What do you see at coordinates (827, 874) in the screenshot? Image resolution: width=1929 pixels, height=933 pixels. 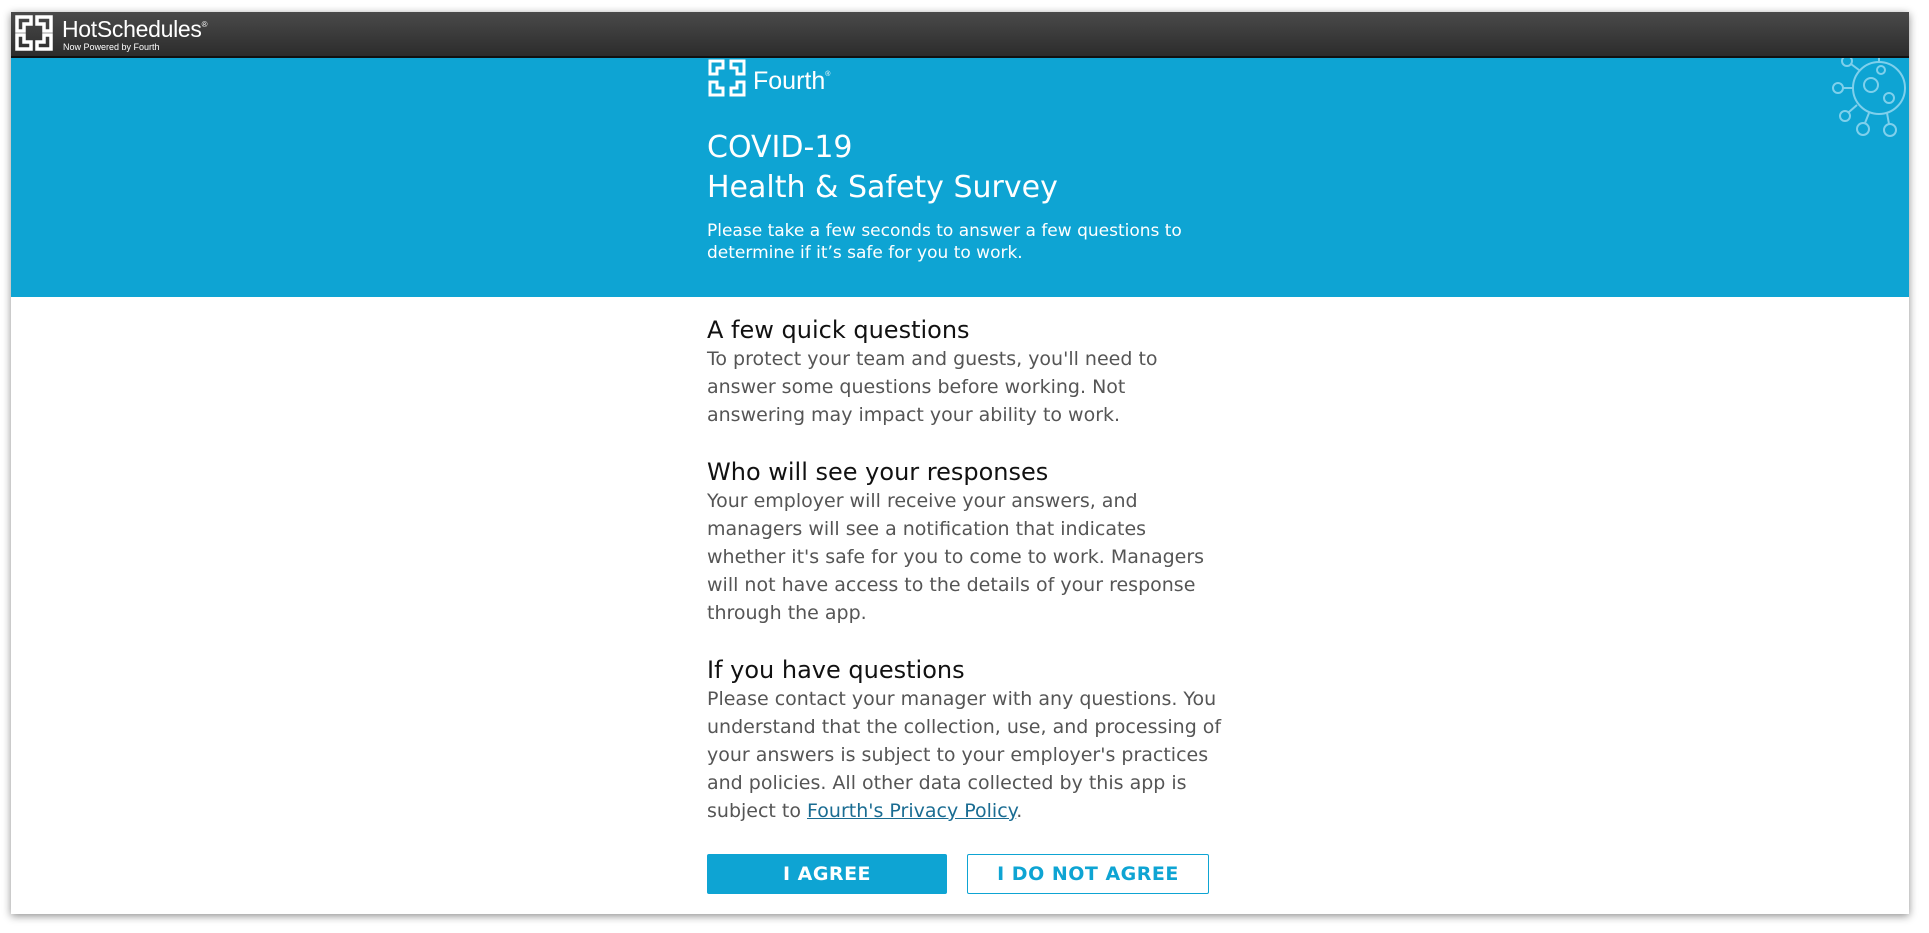 I see `agree-button: I AGREE` at bounding box center [827, 874].